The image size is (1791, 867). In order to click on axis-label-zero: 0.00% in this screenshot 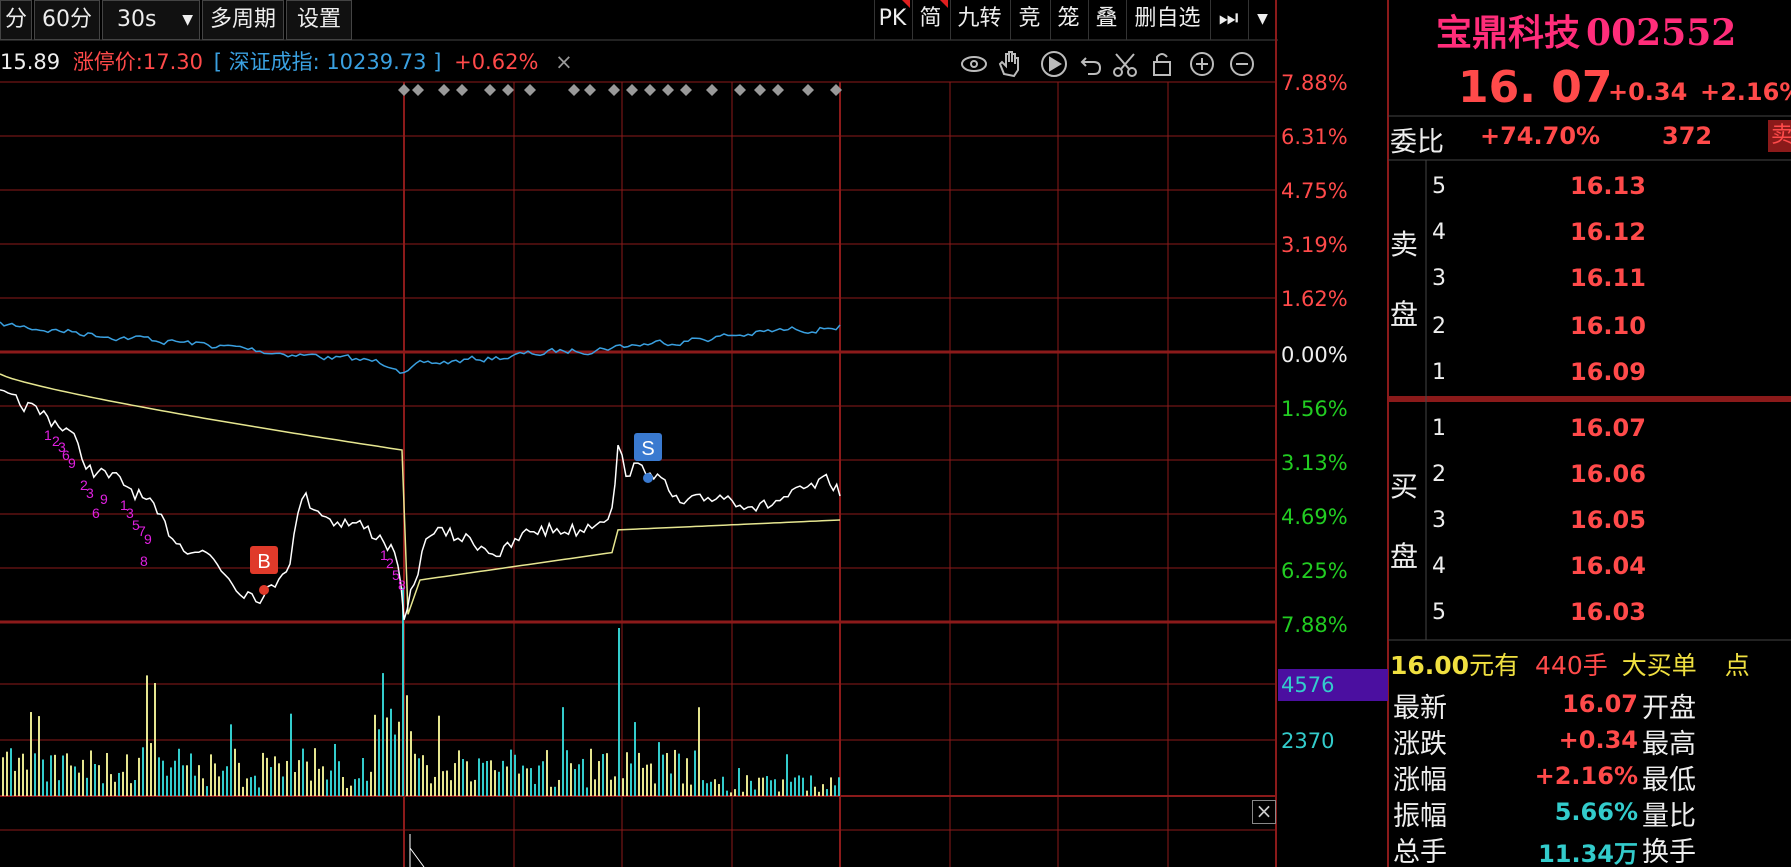, I will do `click(1314, 355)`.